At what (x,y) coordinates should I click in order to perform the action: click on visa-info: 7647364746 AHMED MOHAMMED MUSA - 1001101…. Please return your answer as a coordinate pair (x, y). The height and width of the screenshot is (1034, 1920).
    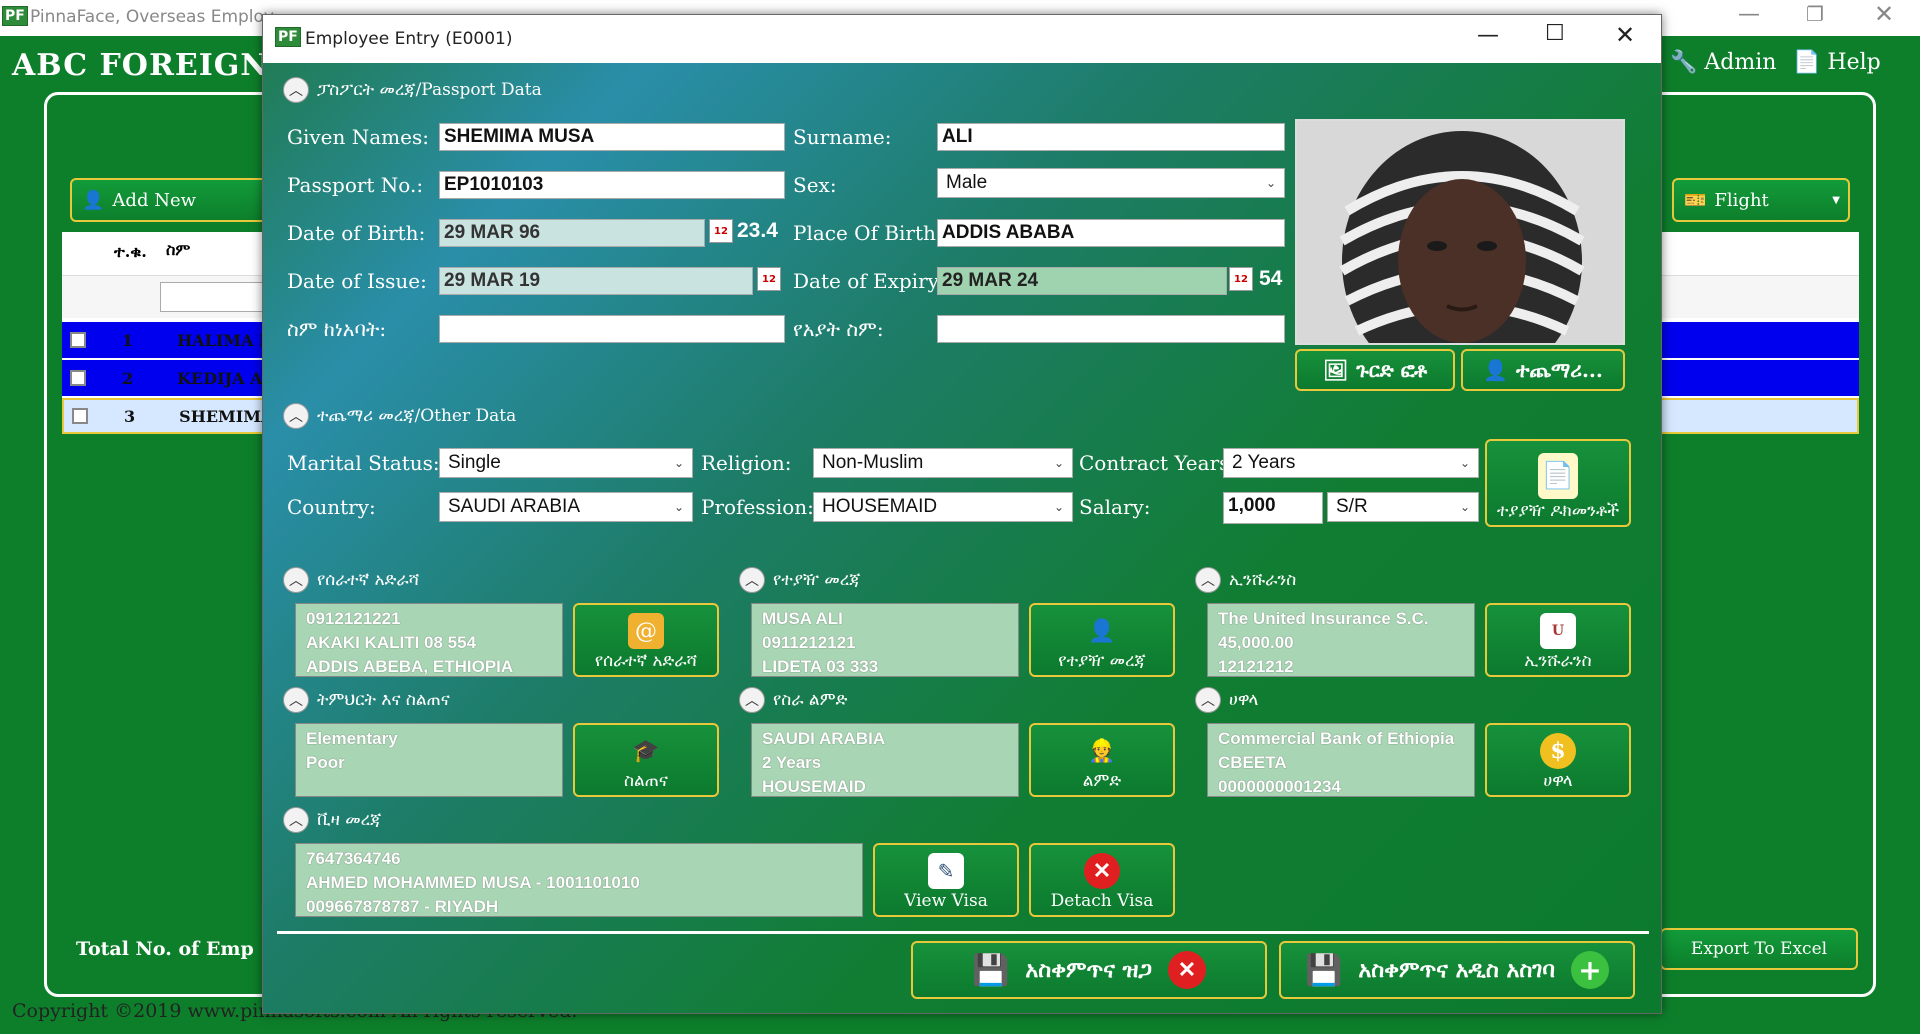
    Looking at the image, I should click on (579, 880).